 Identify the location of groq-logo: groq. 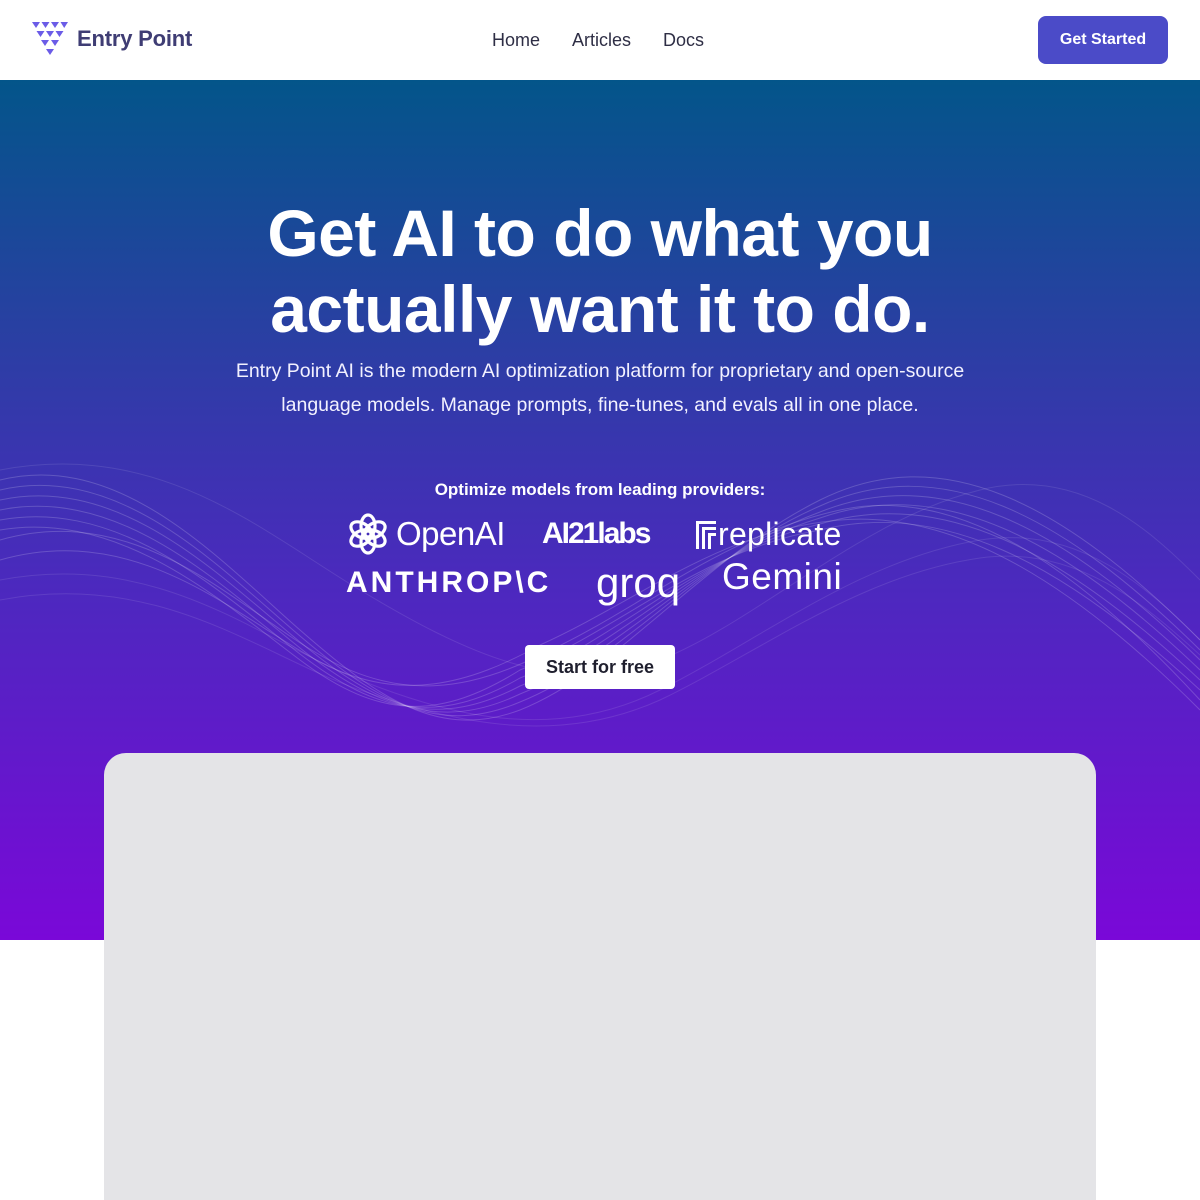
(638, 583).